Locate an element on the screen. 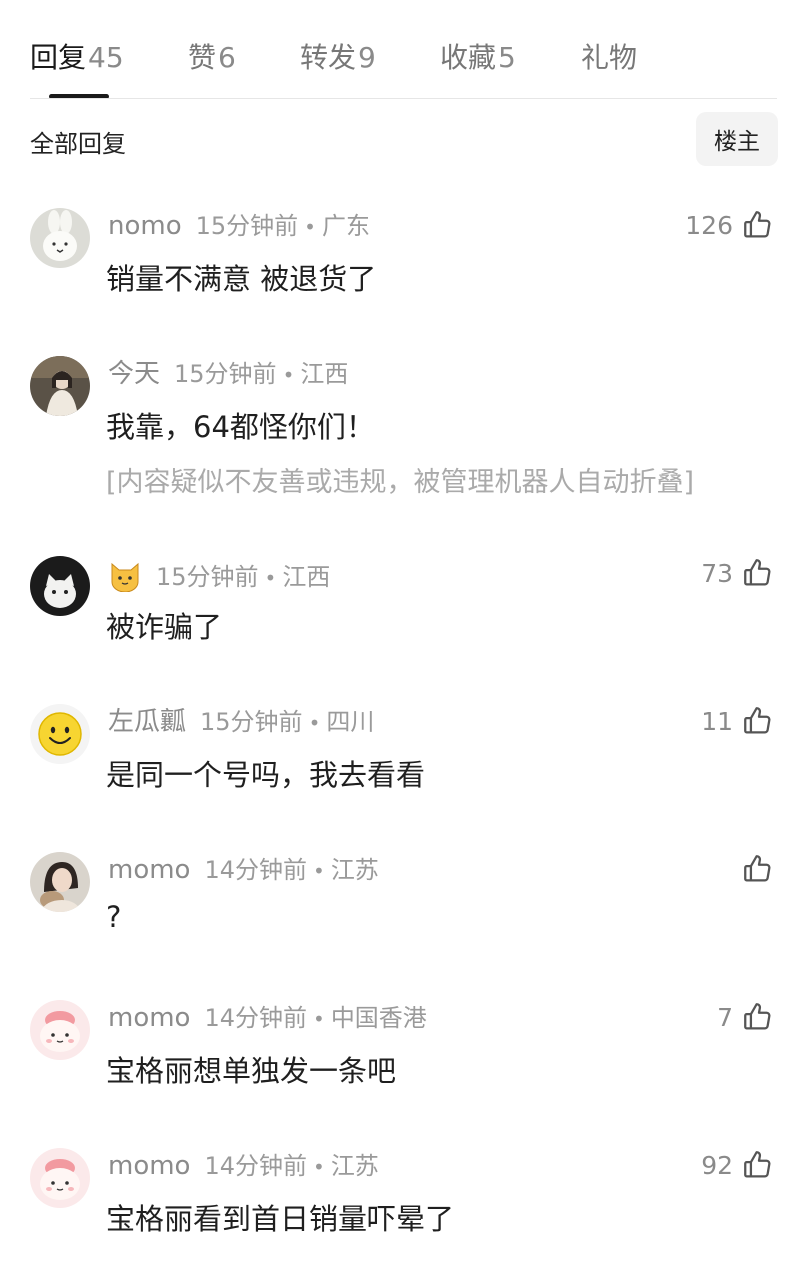 This screenshot has width=807, height=1280. username: 左瓜瓤 is located at coordinates (147, 722).